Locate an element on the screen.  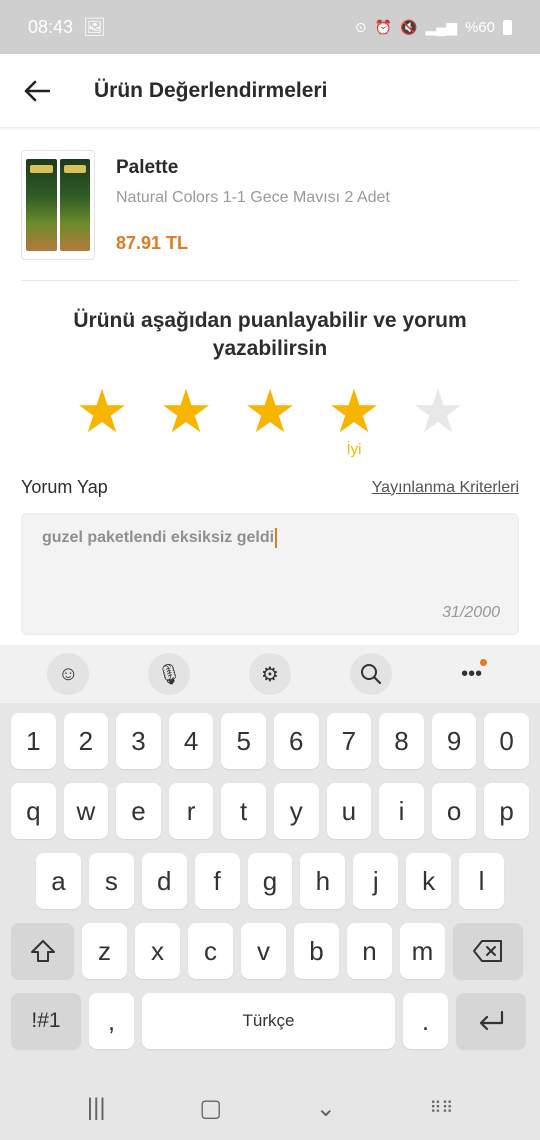
key-f: f is located at coordinates (217, 881).